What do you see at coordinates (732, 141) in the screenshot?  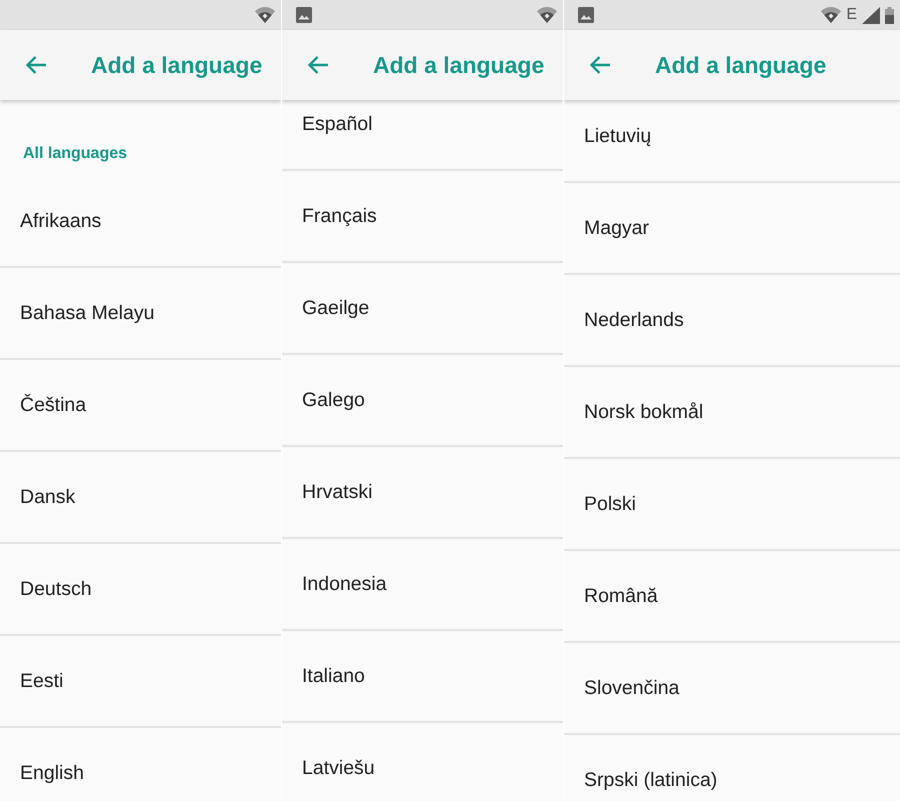 I see `language-item: Lietuvių` at bounding box center [732, 141].